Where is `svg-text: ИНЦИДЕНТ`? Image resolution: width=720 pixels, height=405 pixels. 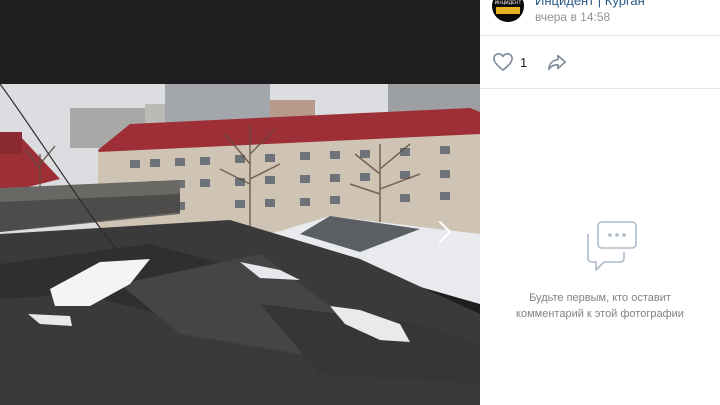 svg-text: ИНЦИДЕНТ is located at coordinates (508, 3).